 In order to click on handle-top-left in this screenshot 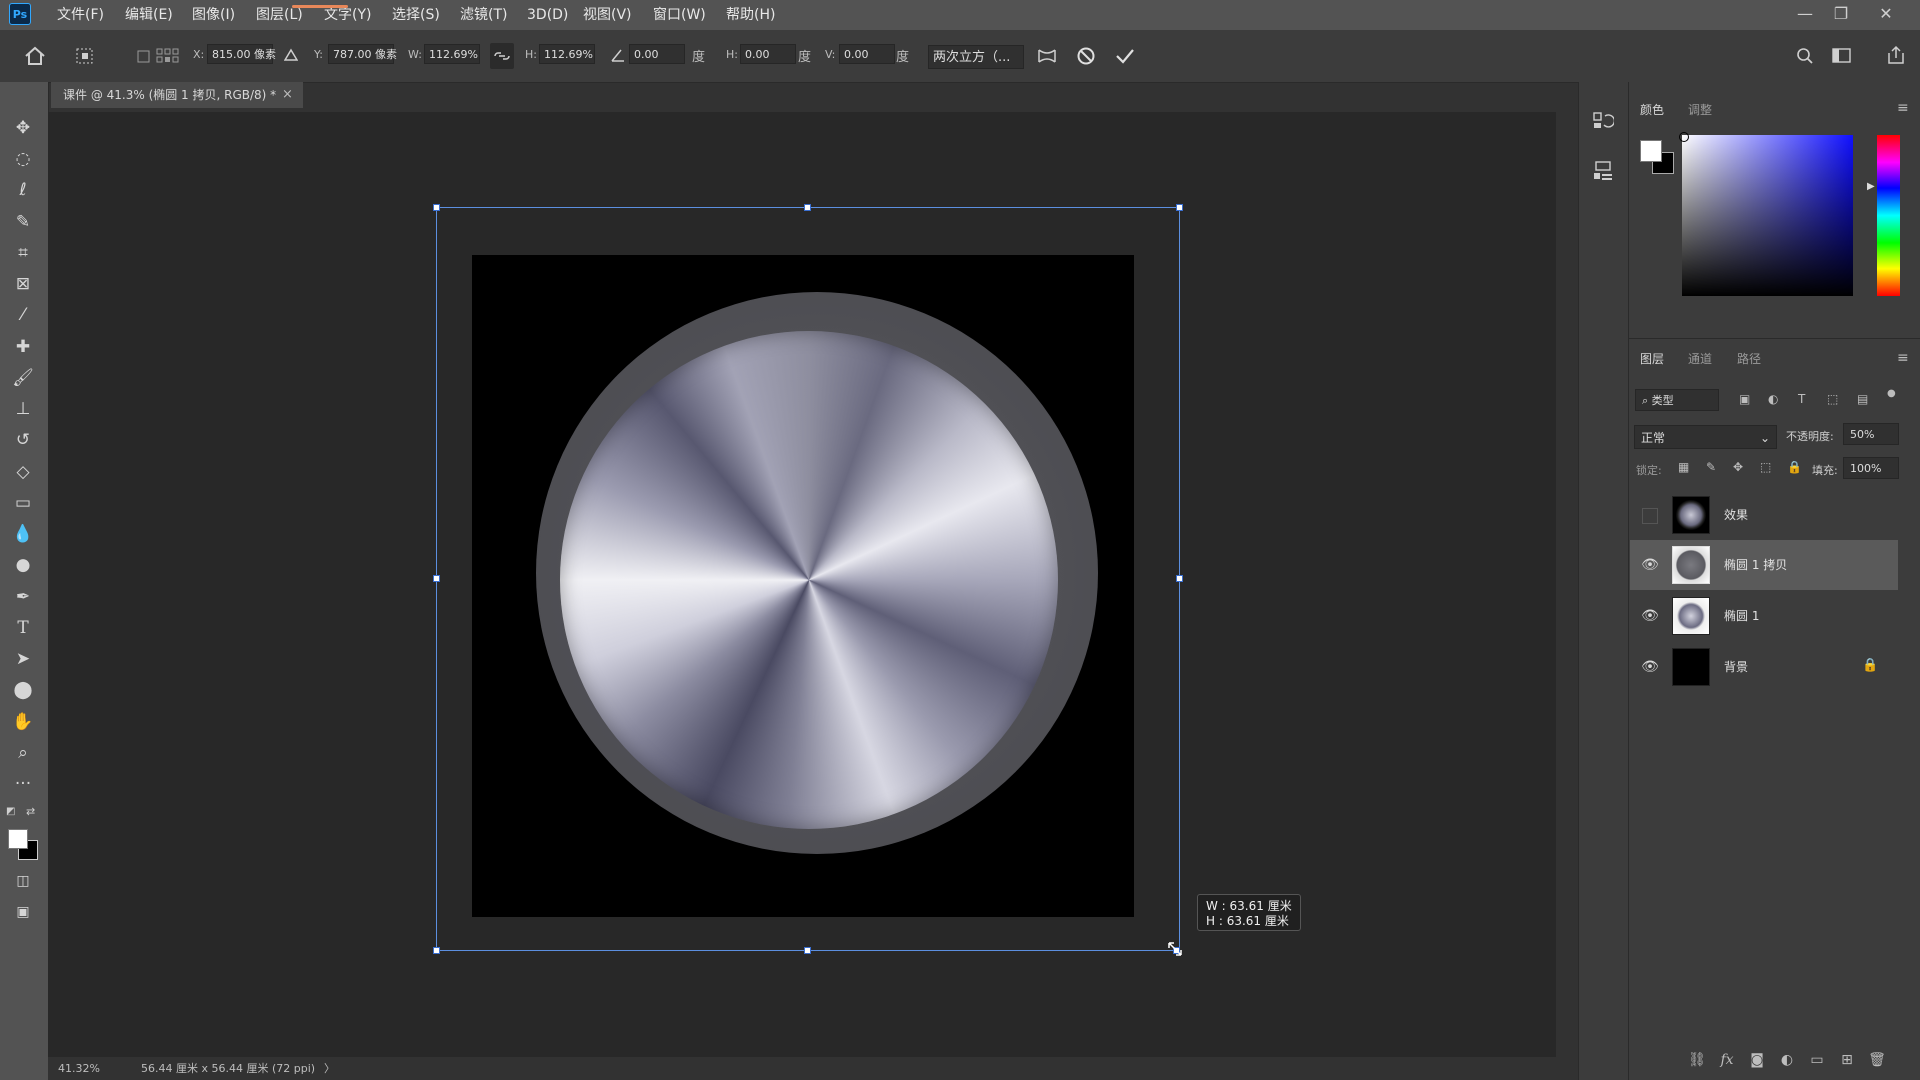, I will do `click(436, 207)`.